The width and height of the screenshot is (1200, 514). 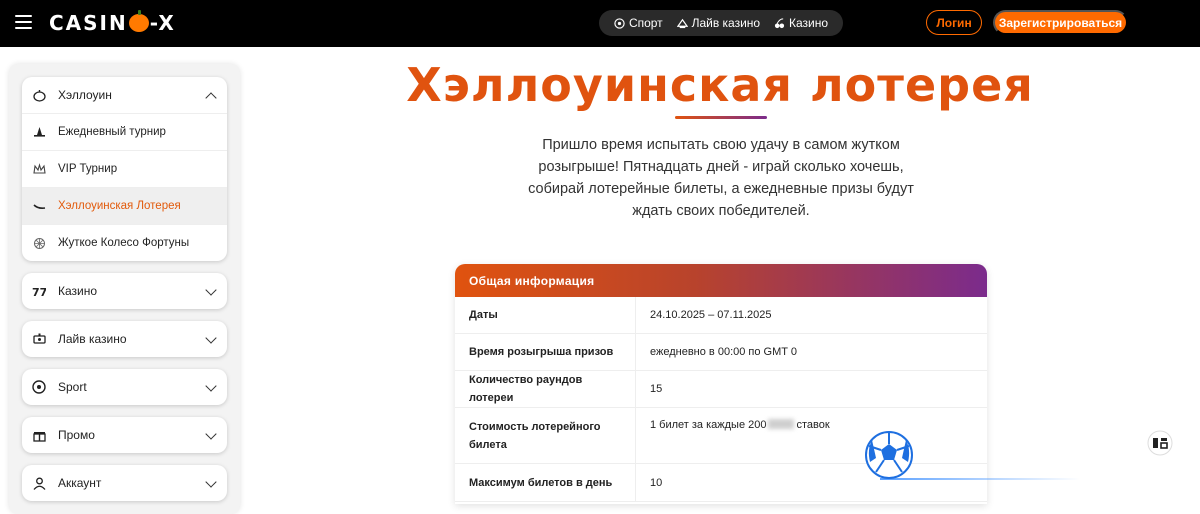 I want to click on row-key: Даты, so click(x=545, y=315).